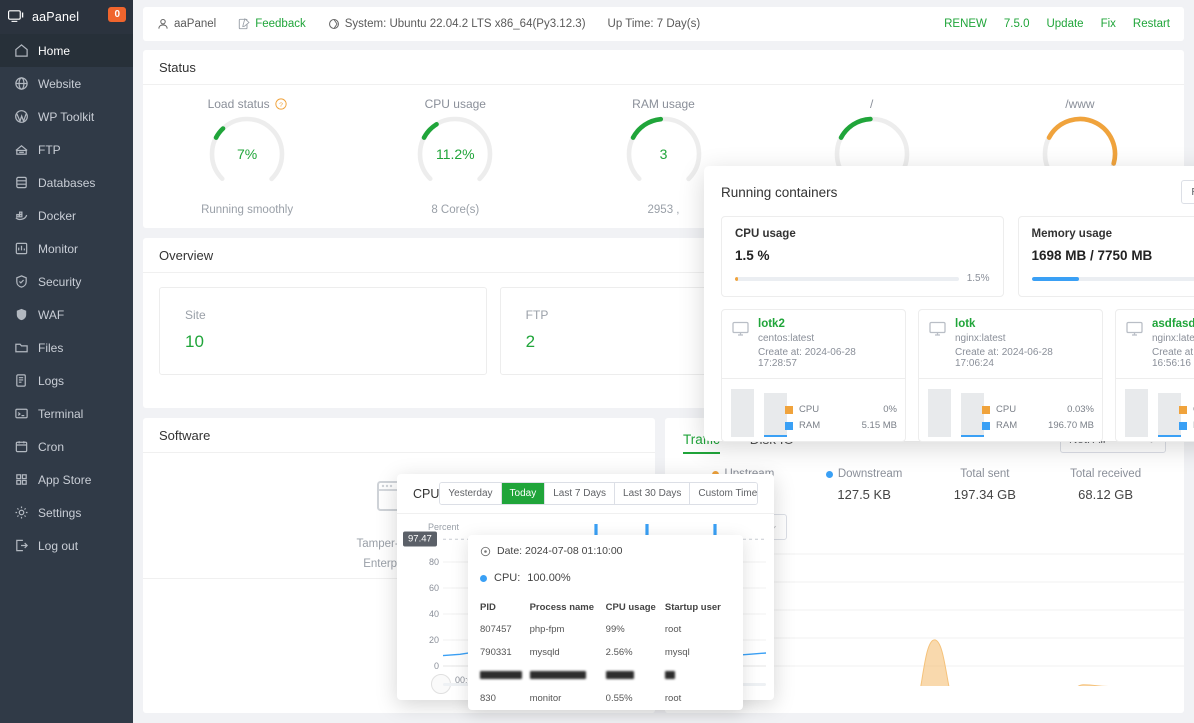  What do you see at coordinates (1064, 24) in the screenshot?
I see `topbar-action-update: Update` at bounding box center [1064, 24].